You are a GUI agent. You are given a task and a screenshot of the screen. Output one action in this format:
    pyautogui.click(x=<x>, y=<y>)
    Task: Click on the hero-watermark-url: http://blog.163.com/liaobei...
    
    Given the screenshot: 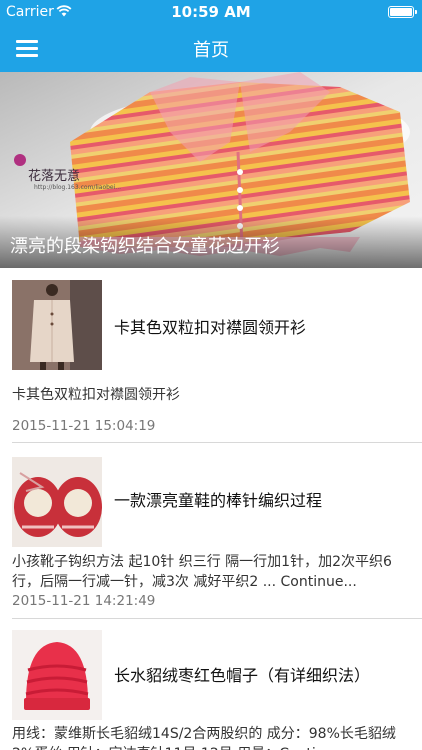 What is the action you would take?
    pyautogui.click(x=78, y=187)
    